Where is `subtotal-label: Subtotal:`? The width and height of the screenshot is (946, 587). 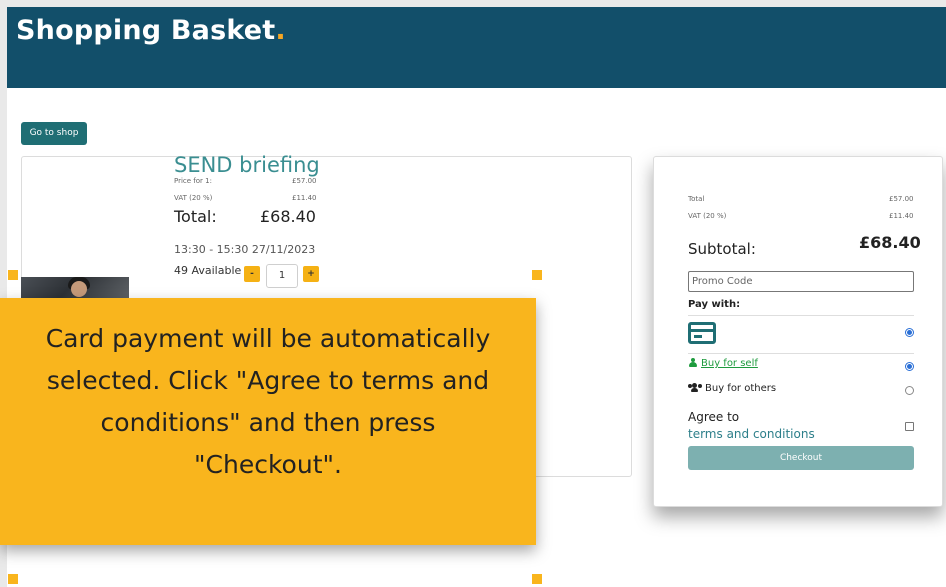
subtotal-label: Subtotal: is located at coordinates (722, 249).